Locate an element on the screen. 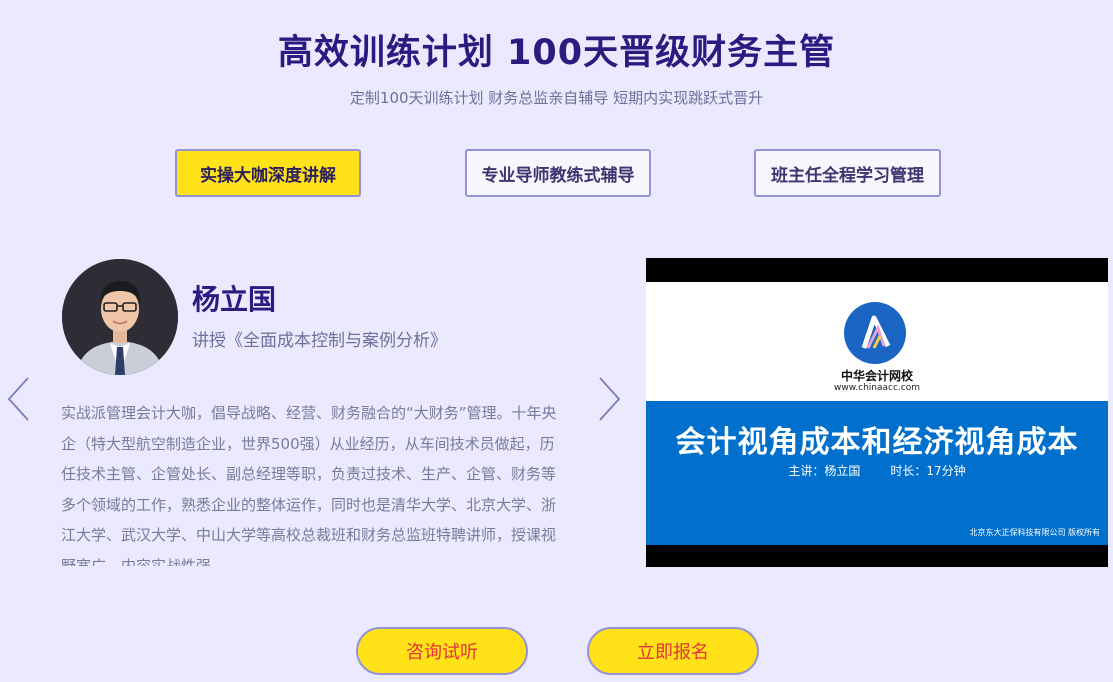 The height and width of the screenshot is (682, 1113). chevron-right-icon is located at coordinates (610, 399).